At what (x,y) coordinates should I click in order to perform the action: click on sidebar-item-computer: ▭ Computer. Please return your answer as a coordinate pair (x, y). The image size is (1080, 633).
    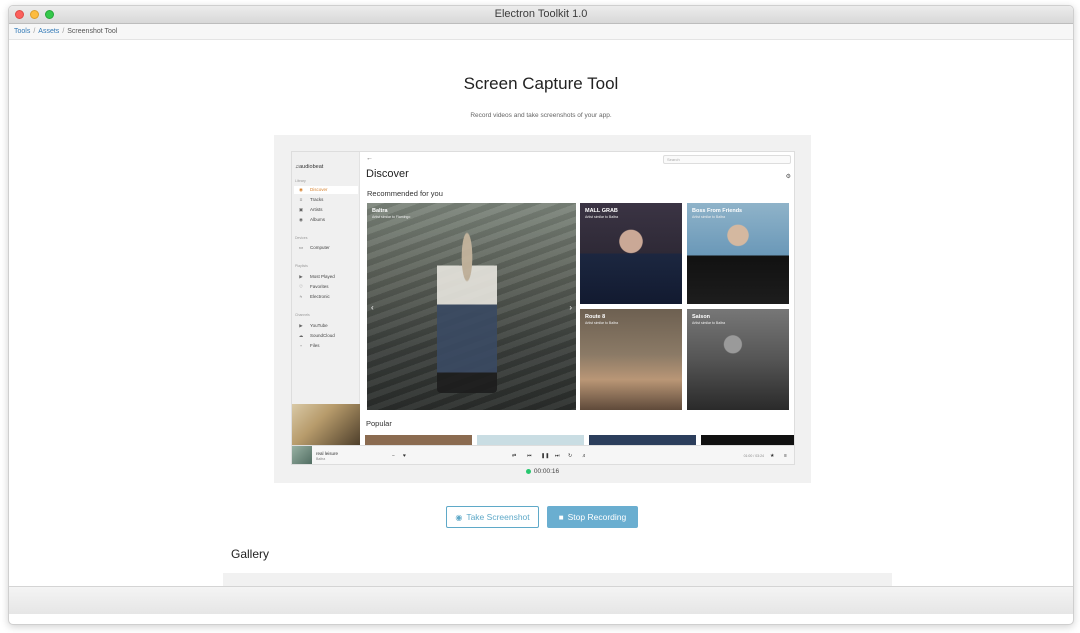
    Looking at the image, I should click on (326, 248).